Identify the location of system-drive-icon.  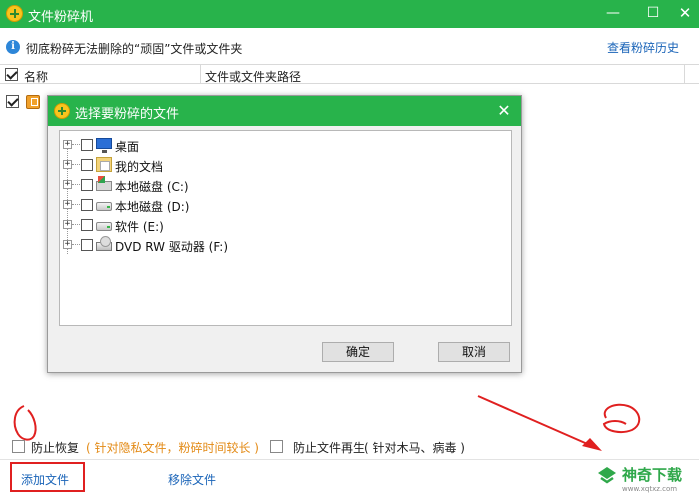
(104, 183).